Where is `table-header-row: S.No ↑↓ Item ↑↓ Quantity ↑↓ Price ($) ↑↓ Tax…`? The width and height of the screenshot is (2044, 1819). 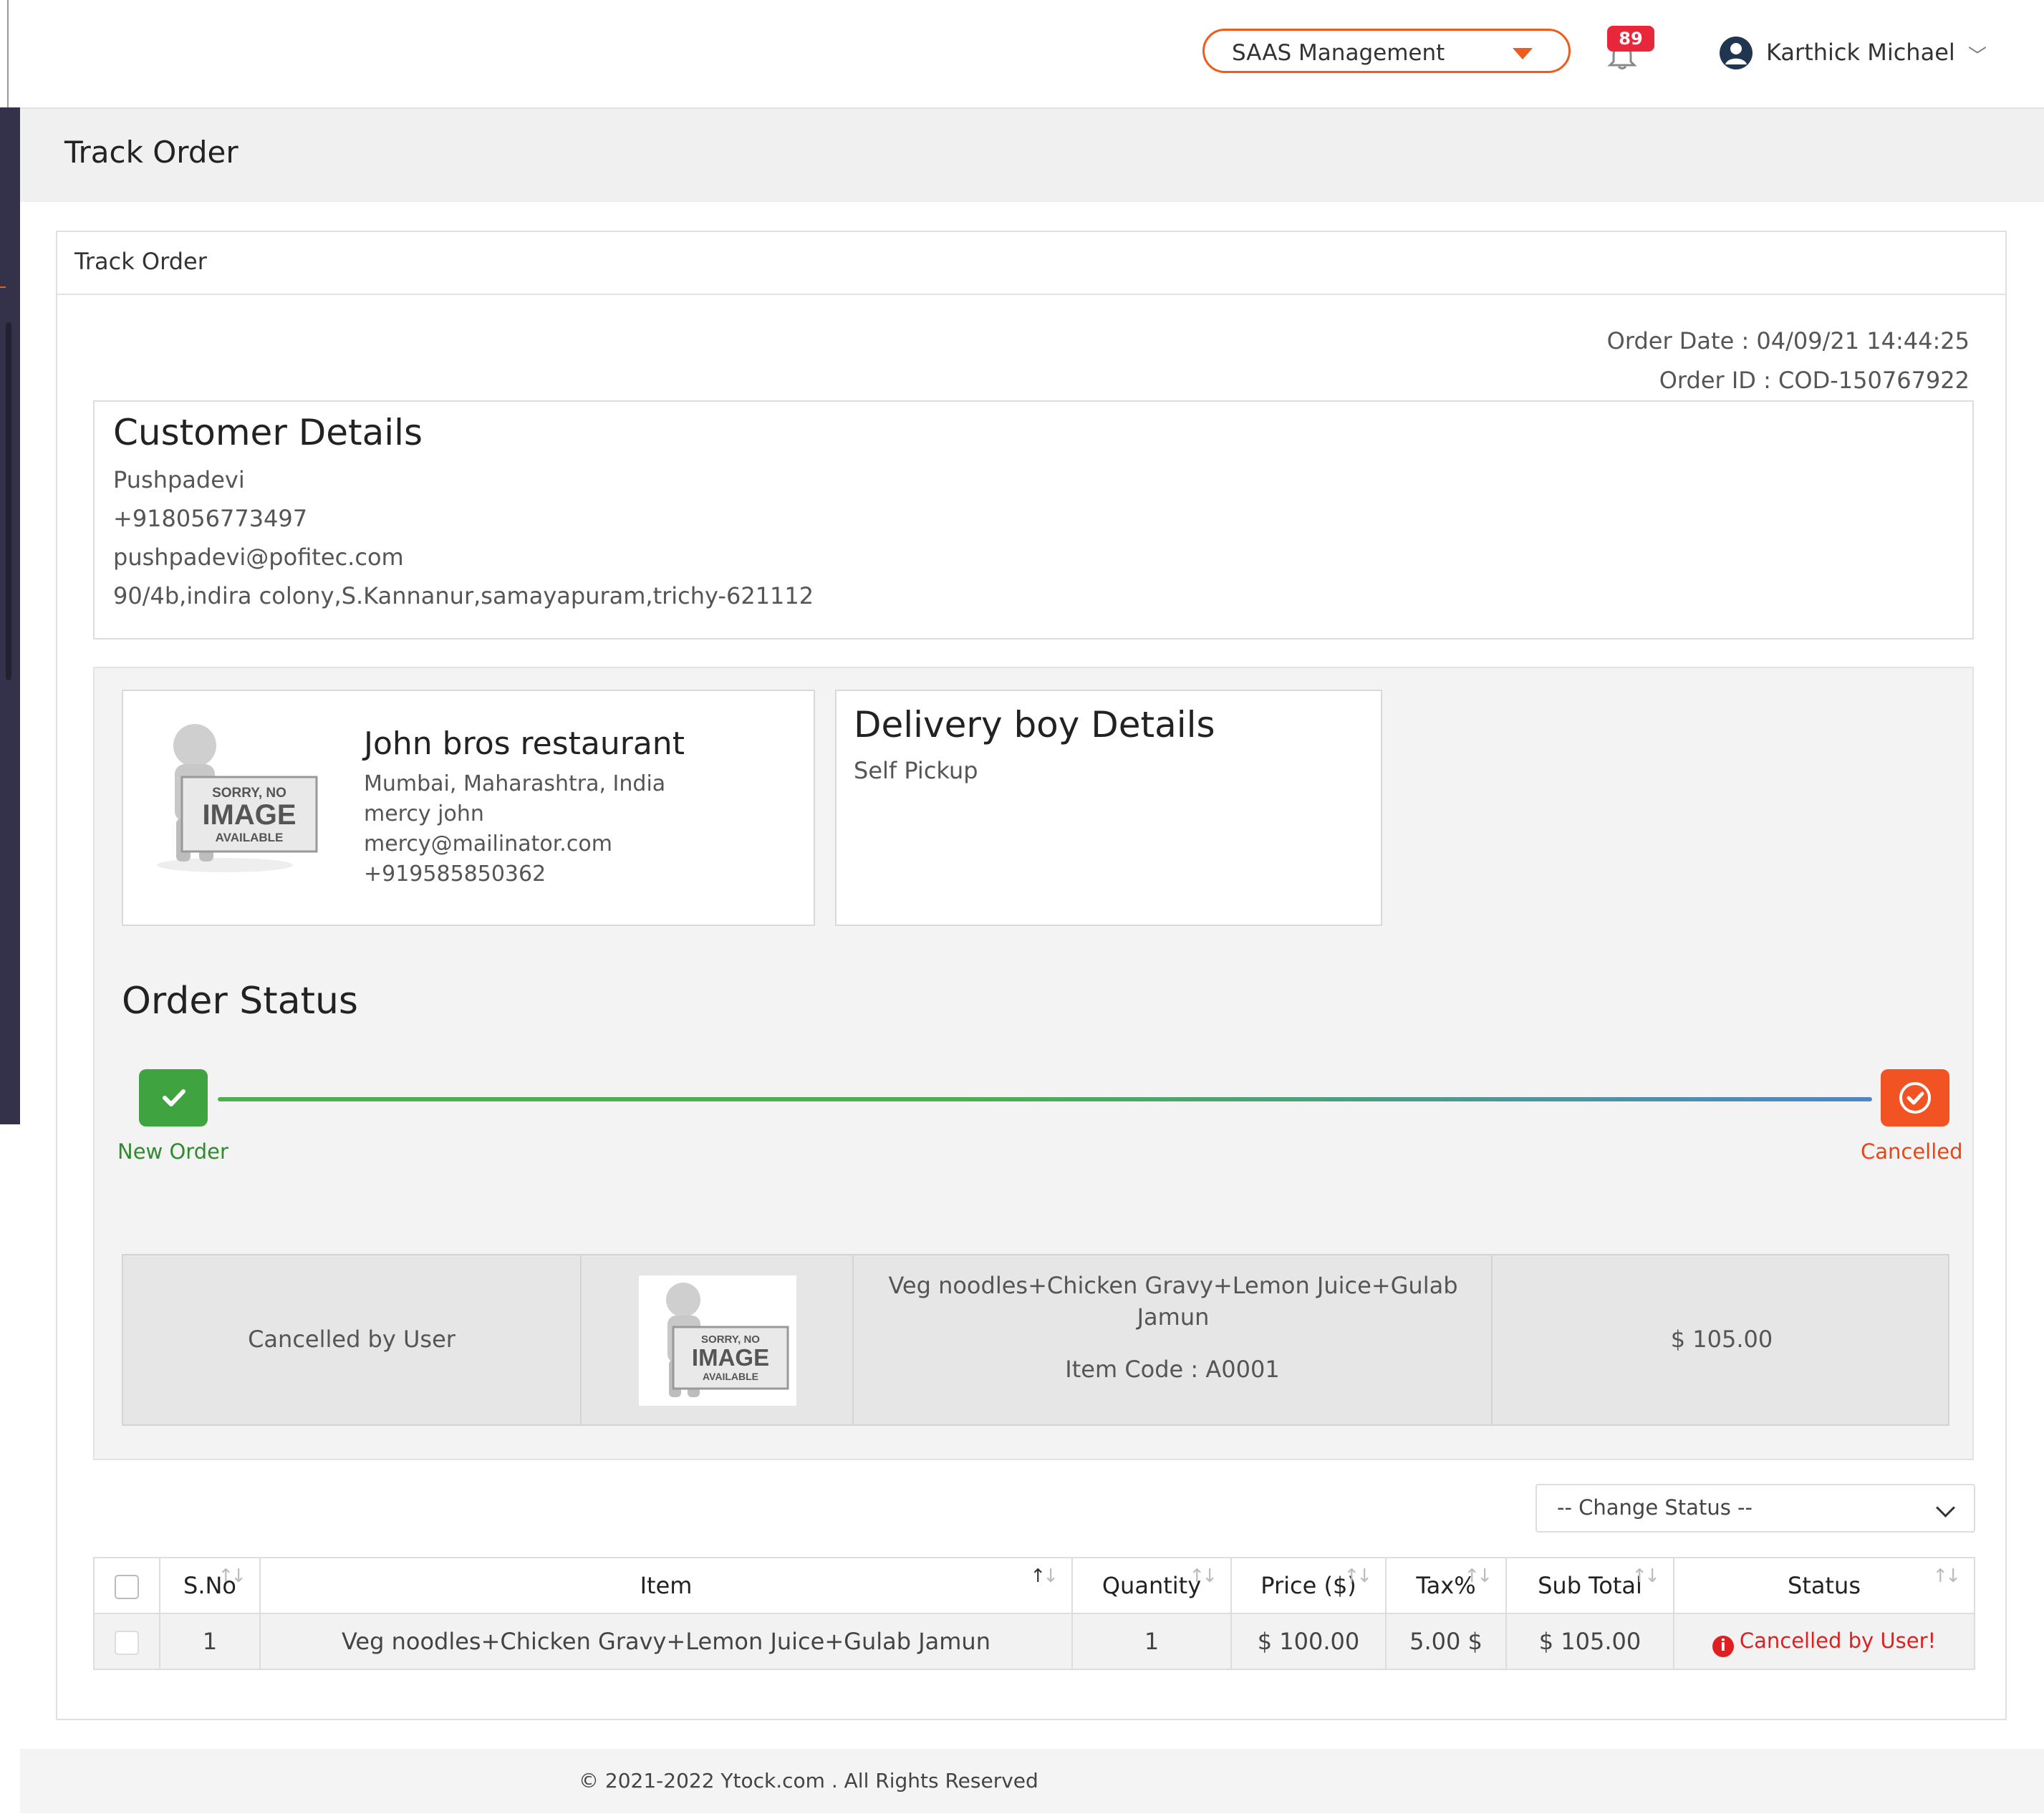 table-header-row: S.No ↑↓ Item ↑↓ Quantity ↑↓ Price ($) ↑↓ Tax… is located at coordinates (1034, 1585).